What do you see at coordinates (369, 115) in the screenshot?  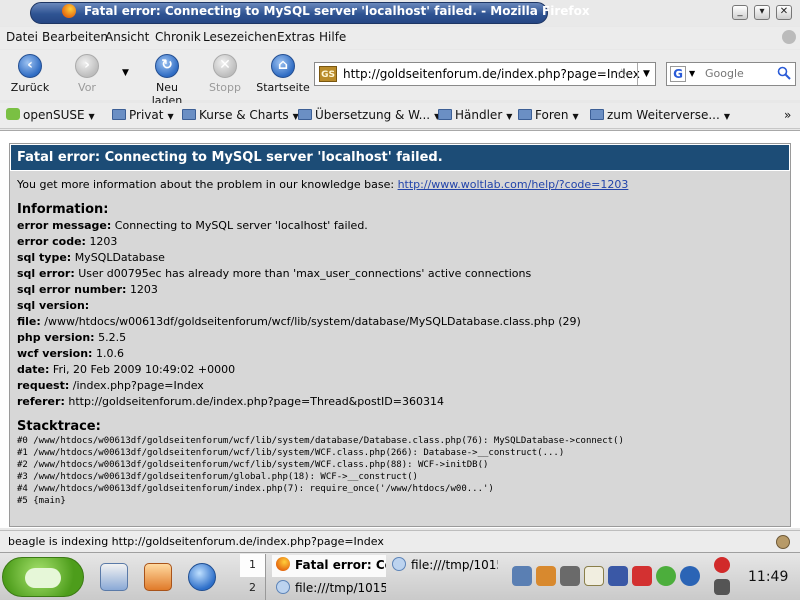 I see `bookmark-uebersetzung: Übersetzung & W...▼` at bounding box center [369, 115].